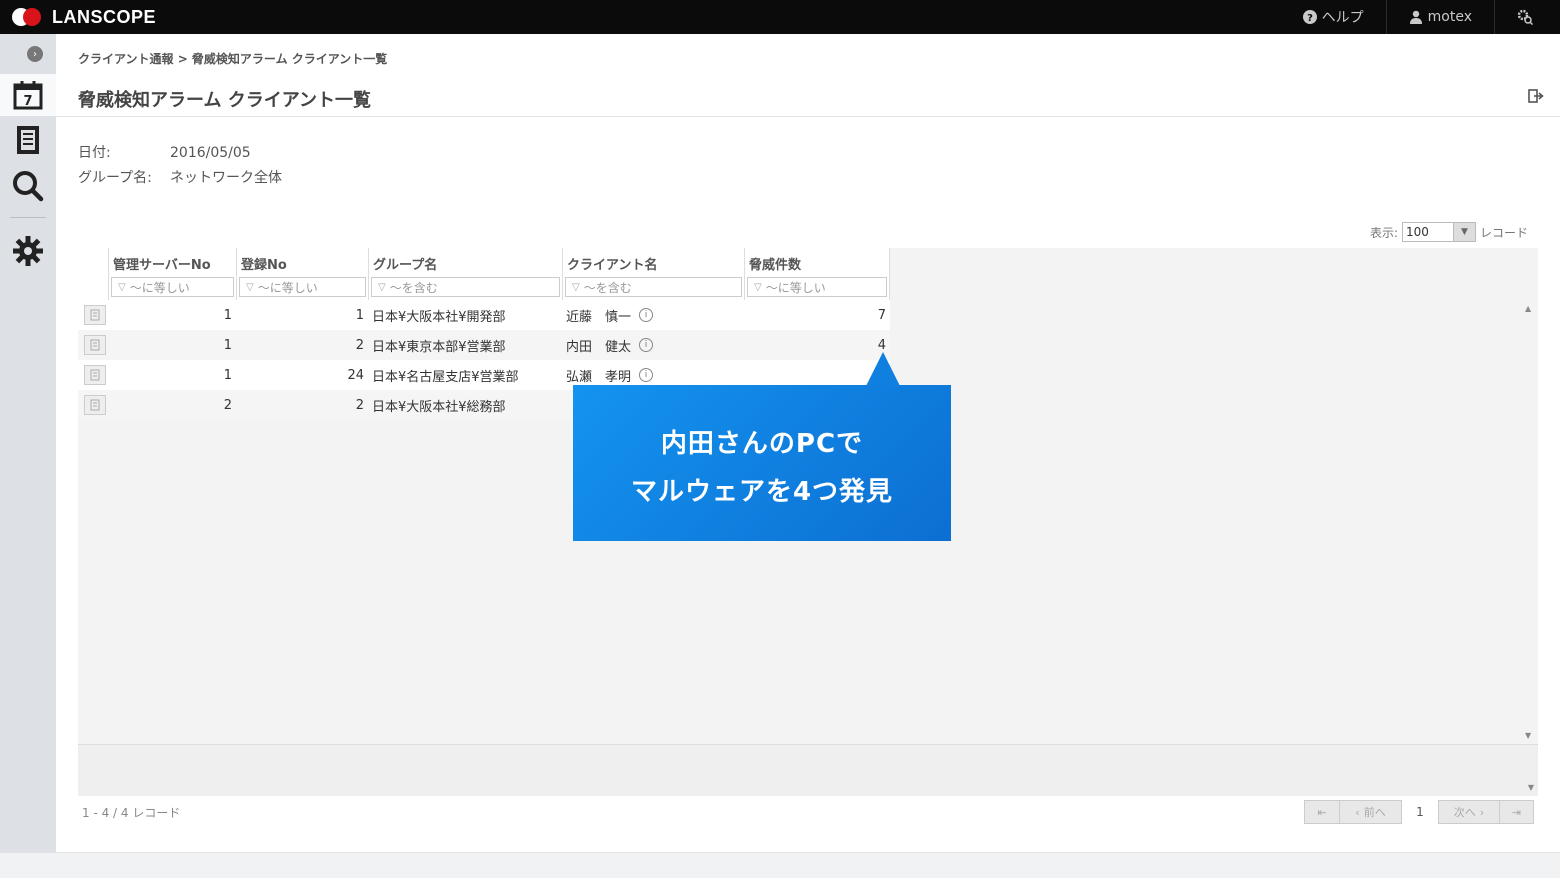 This screenshot has width=1560, height=878. I want to click on column-header: グループ名, so click(405, 265).